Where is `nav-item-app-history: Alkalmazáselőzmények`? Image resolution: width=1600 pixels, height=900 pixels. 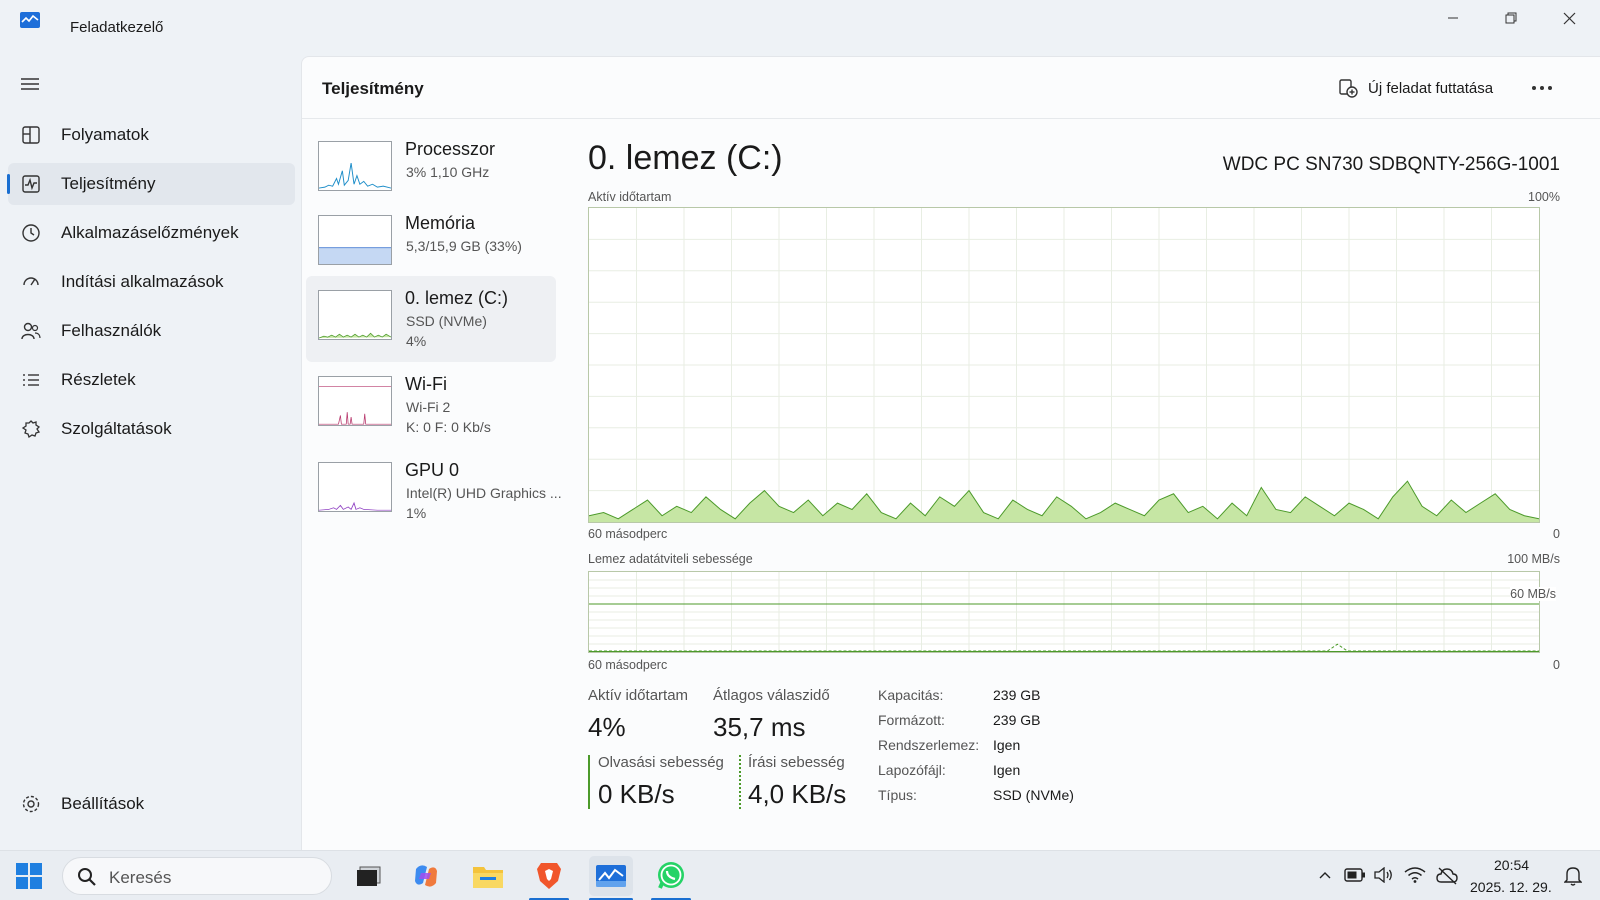
nav-item-app-history: Alkalmazáselőzmények is located at coordinates (151, 233).